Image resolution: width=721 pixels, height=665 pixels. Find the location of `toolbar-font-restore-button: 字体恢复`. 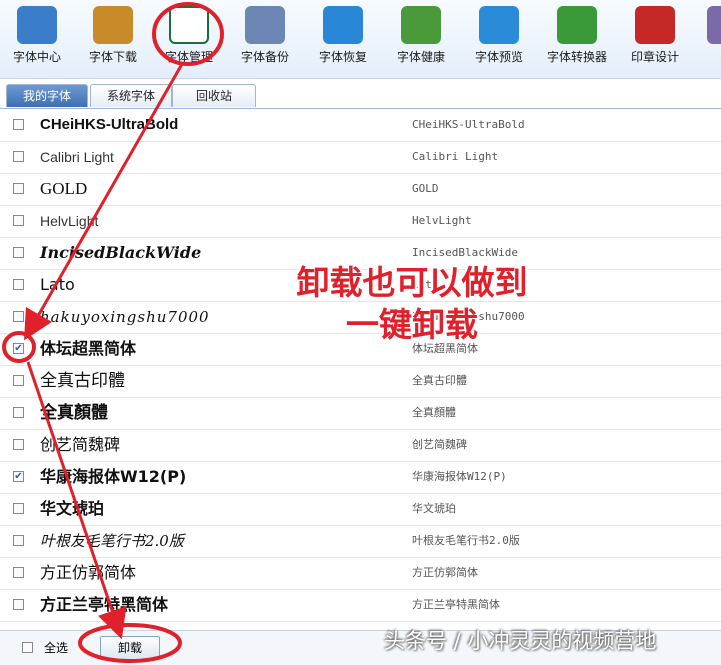

toolbar-font-restore-button: 字体恢复 is located at coordinates (343, 39).